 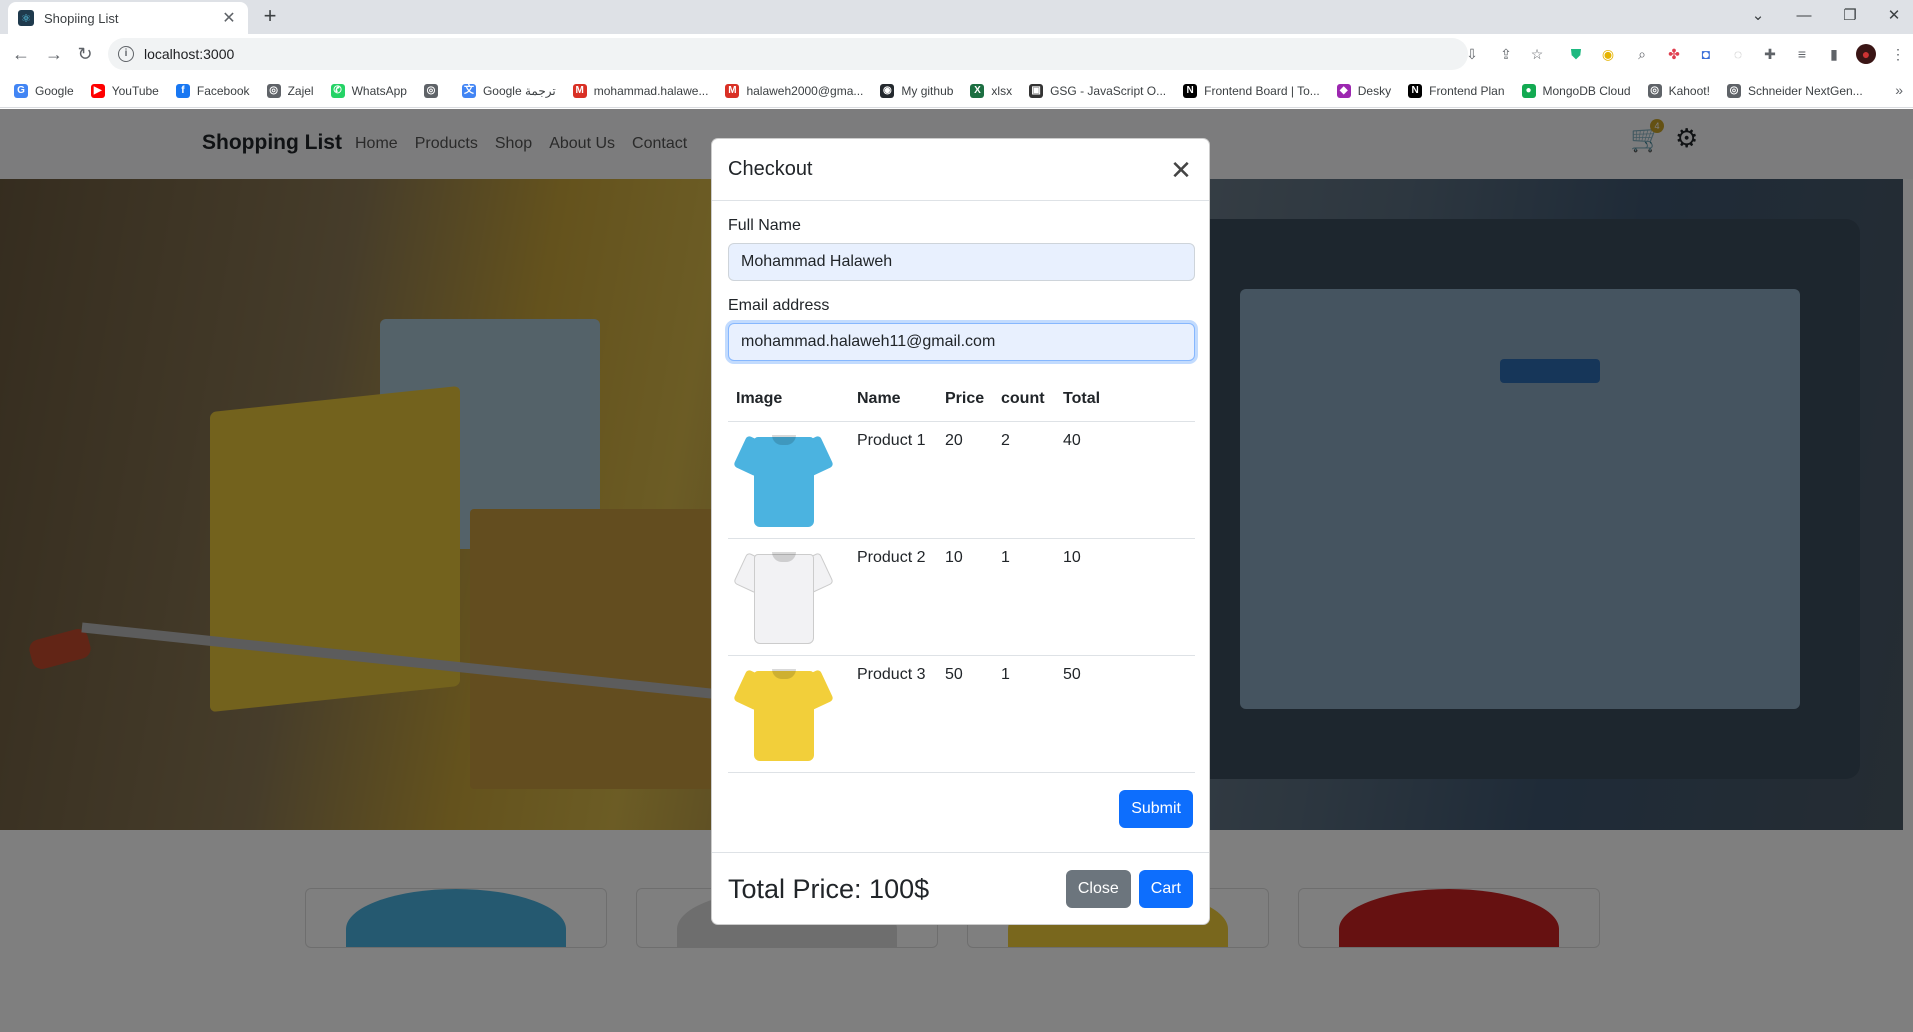 What do you see at coordinates (1850, 16) in the screenshot?
I see `restore-icon: ❐` at bounding box center [1850, 16].